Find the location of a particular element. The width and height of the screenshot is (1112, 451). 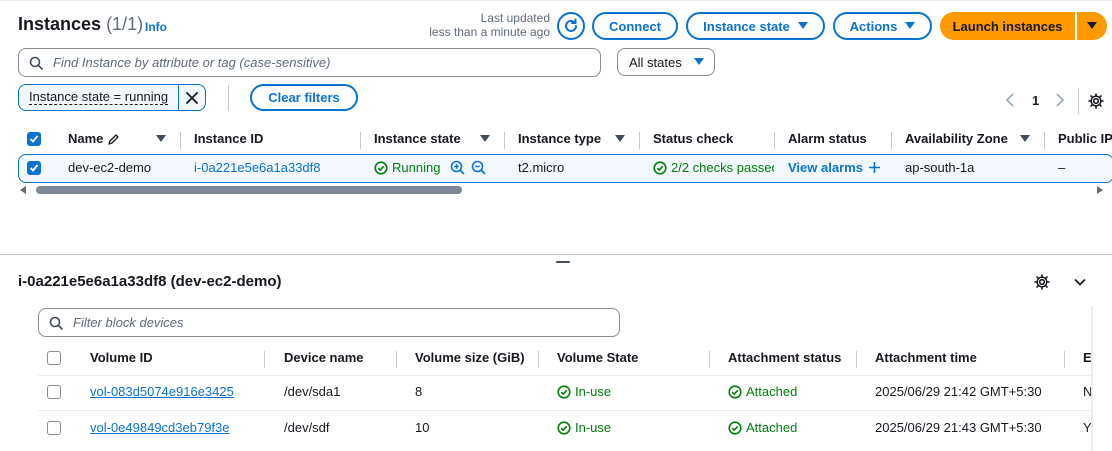

public-ip: – is located at coordinates (1062, 167).